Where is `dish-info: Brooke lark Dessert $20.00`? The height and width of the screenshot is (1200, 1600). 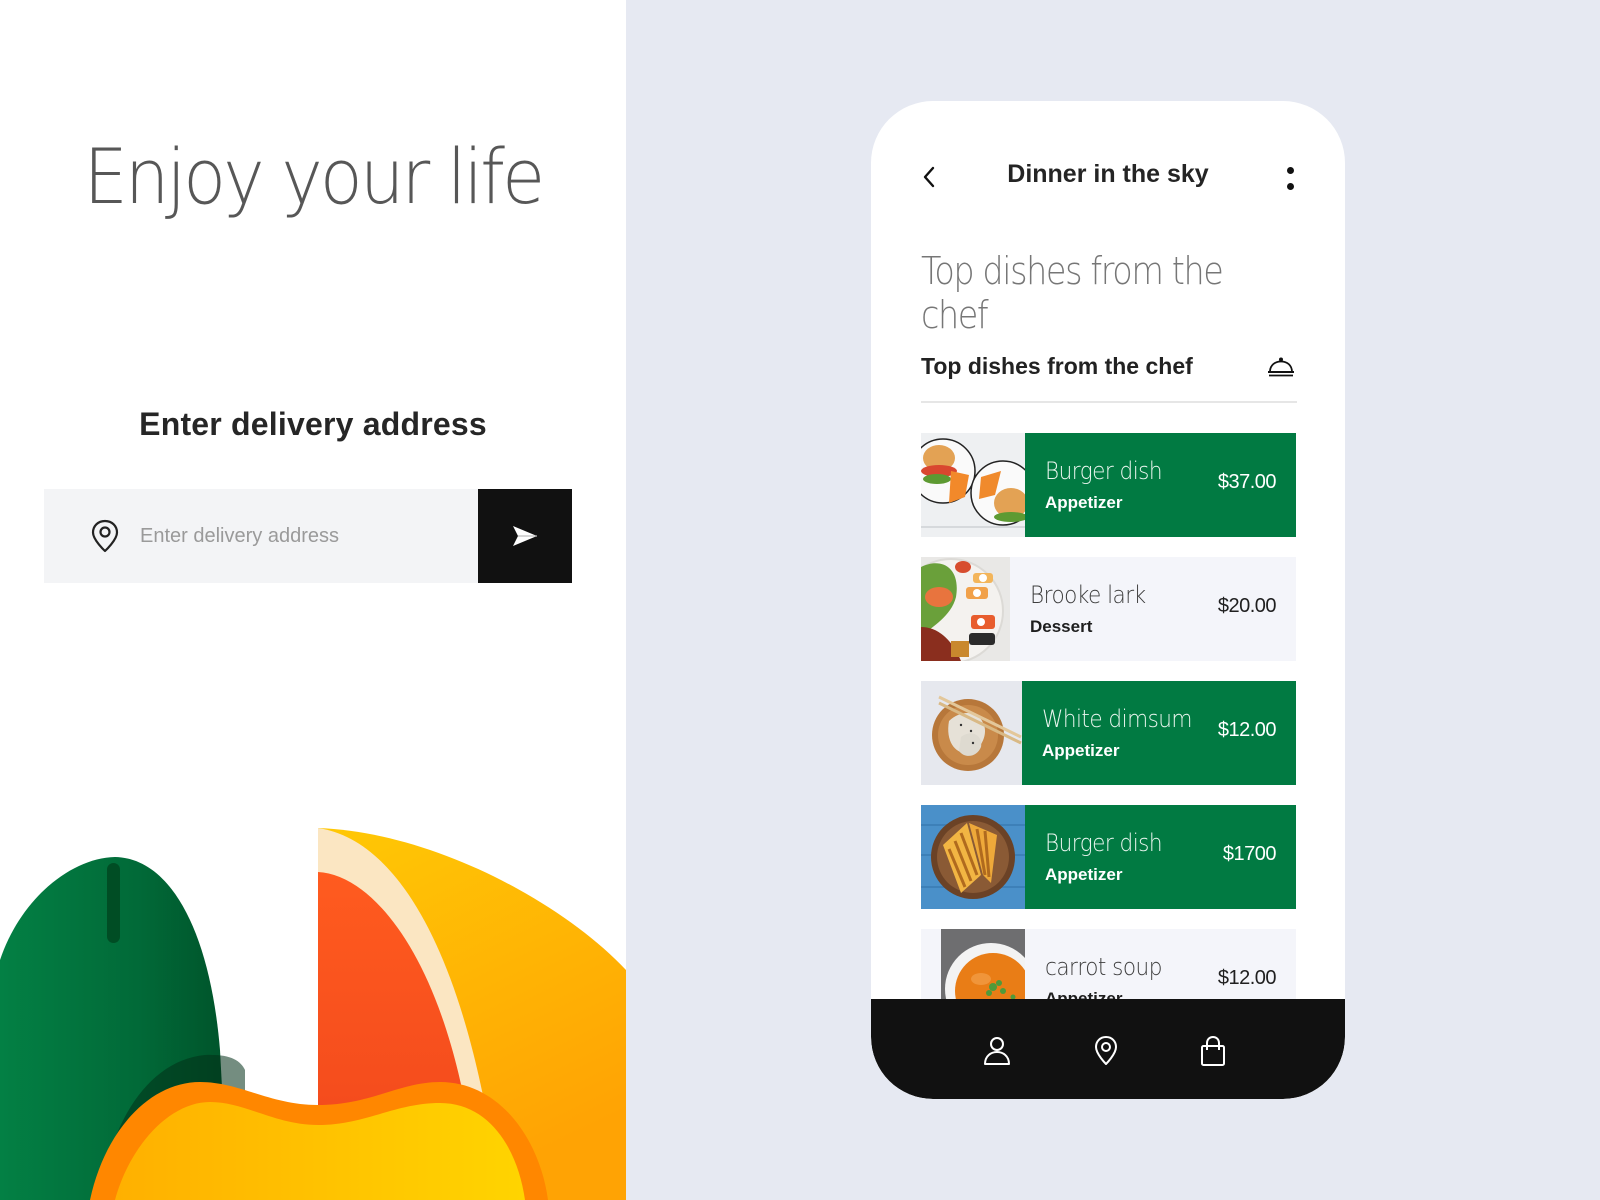
dish-info: Brooke lark Dessert $20.00 is located at coordinates (1153, 609).